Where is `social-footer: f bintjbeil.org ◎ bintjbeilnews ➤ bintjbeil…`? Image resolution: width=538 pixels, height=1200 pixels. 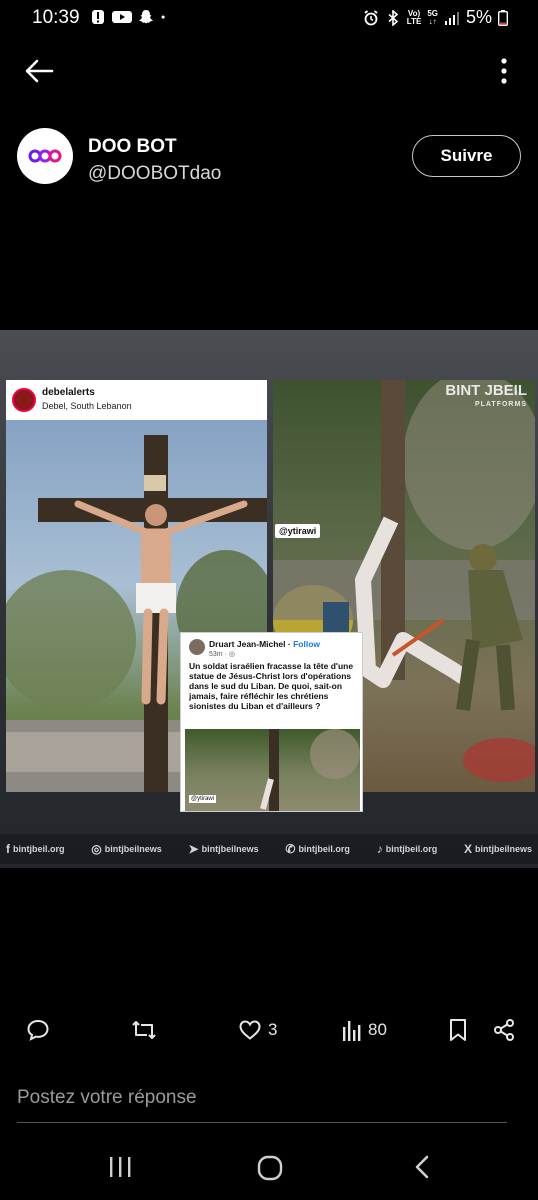 social-footer: f bintjbeil.org ◎ bintjbeilnews ➤ bintjbeil… is located at coordinates (269, 849).